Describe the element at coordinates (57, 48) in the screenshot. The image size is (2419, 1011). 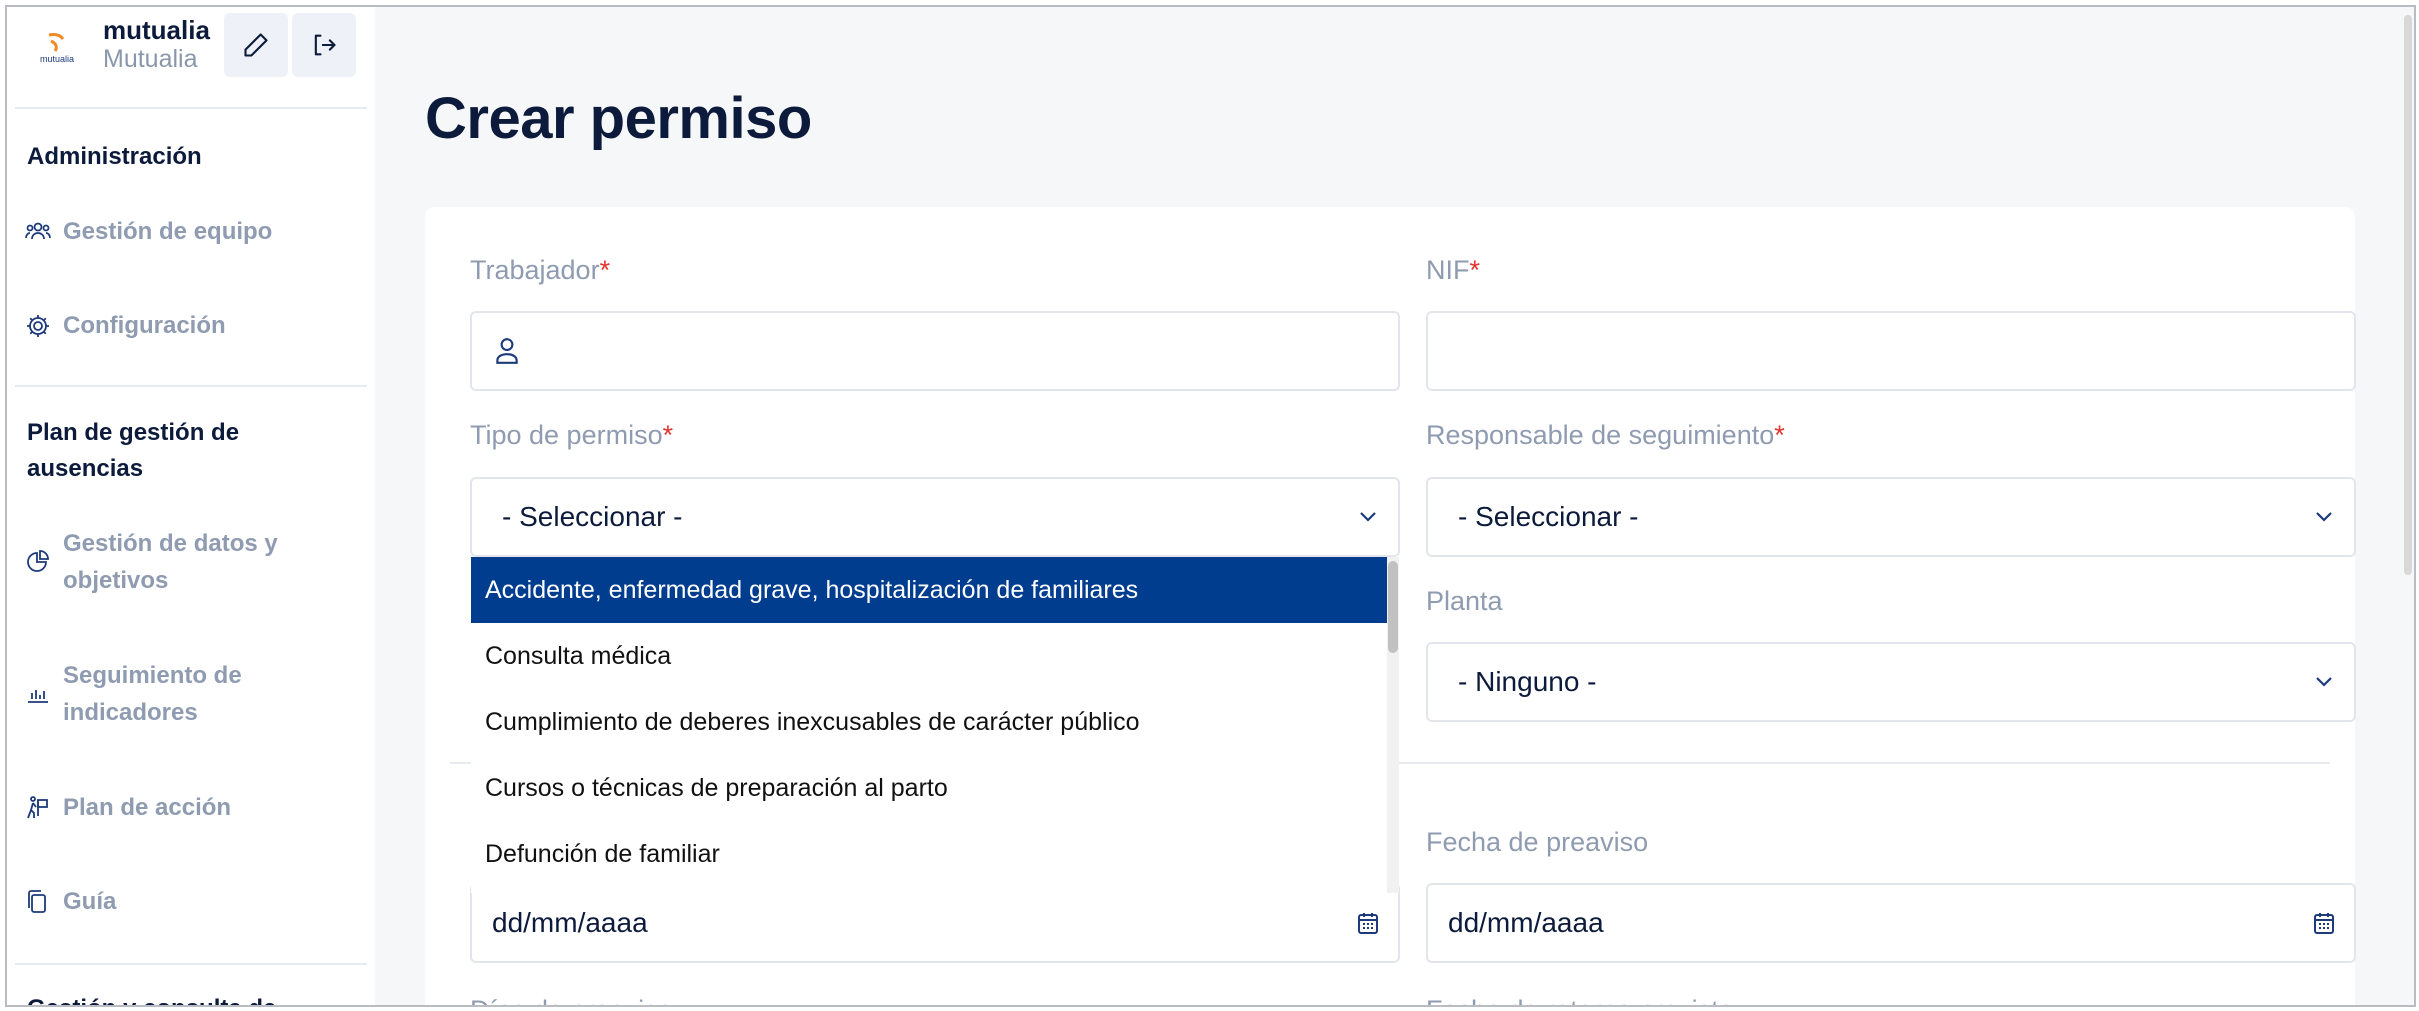
I see `mutualia-logo: mutualia` at that location.